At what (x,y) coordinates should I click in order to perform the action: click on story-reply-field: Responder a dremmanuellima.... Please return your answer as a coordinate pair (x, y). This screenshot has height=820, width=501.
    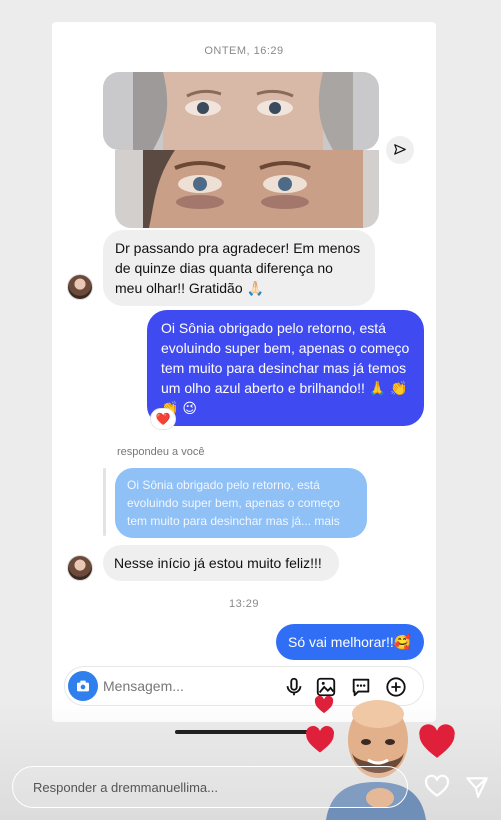
    Looking at the image, I should click on (210, 787).